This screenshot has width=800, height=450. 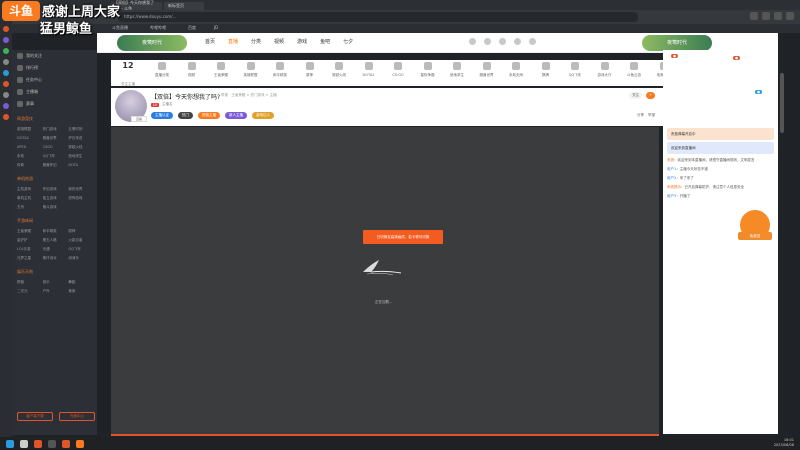 I want to click on nav-item: 分类, so click(x=256, y=41).